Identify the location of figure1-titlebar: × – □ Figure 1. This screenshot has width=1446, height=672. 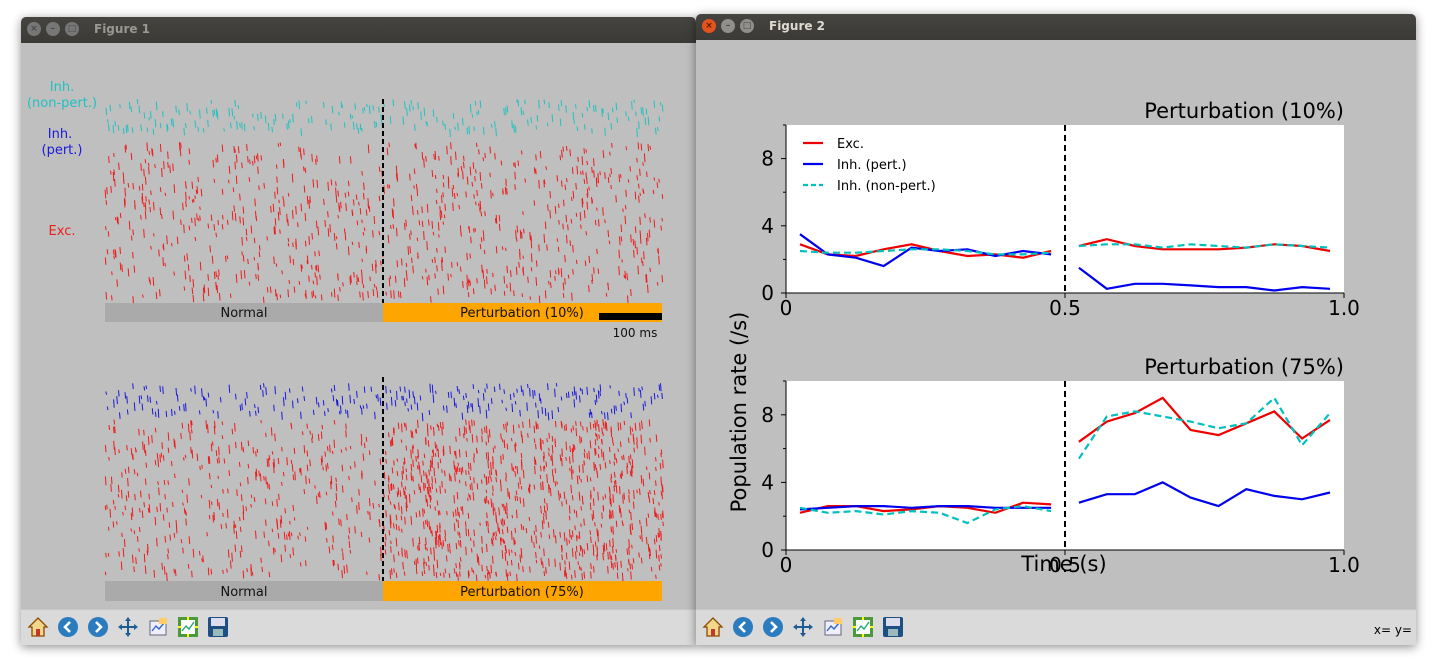
(358, 30).